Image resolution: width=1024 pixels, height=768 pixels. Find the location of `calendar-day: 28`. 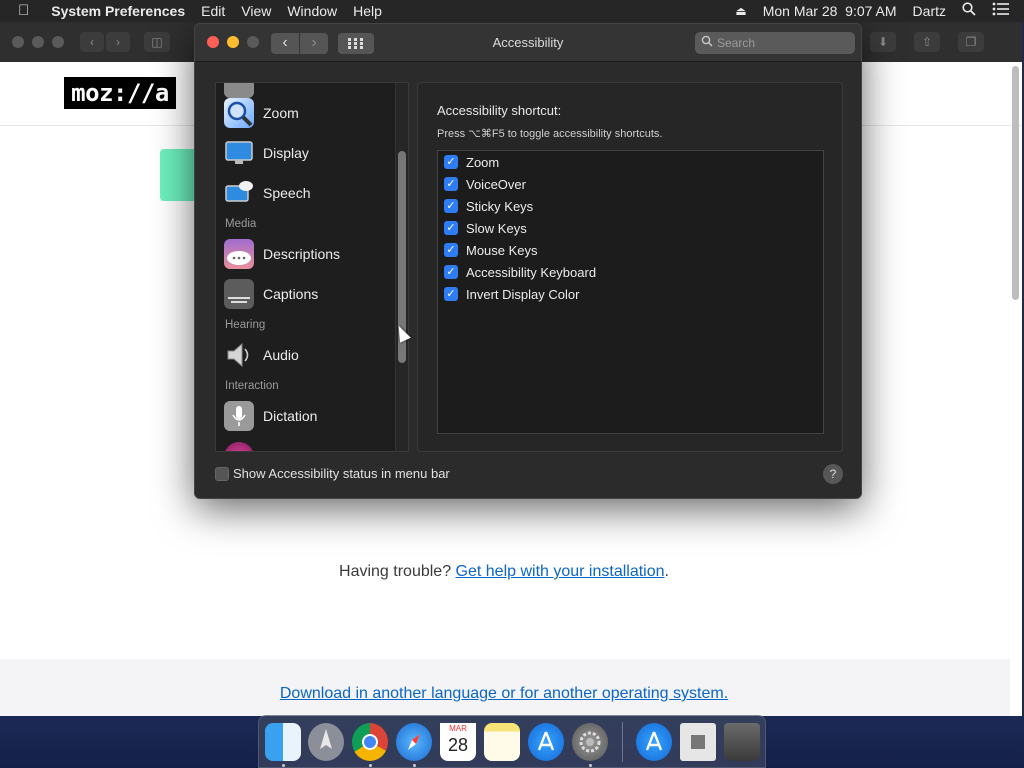

calendar-day: 28 is located at coordinates (458, 745).